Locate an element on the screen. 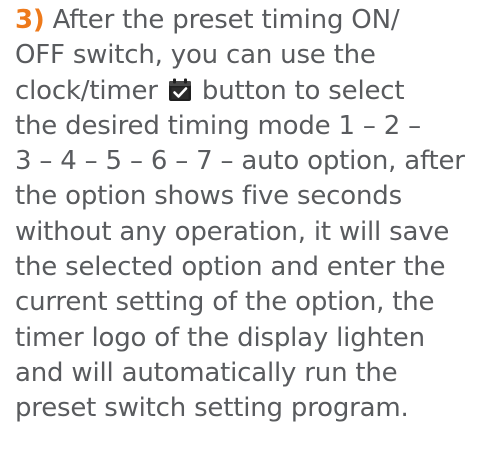  line-4: the desired timing mode 1 – 2 – is located at coordinates (218, 125).